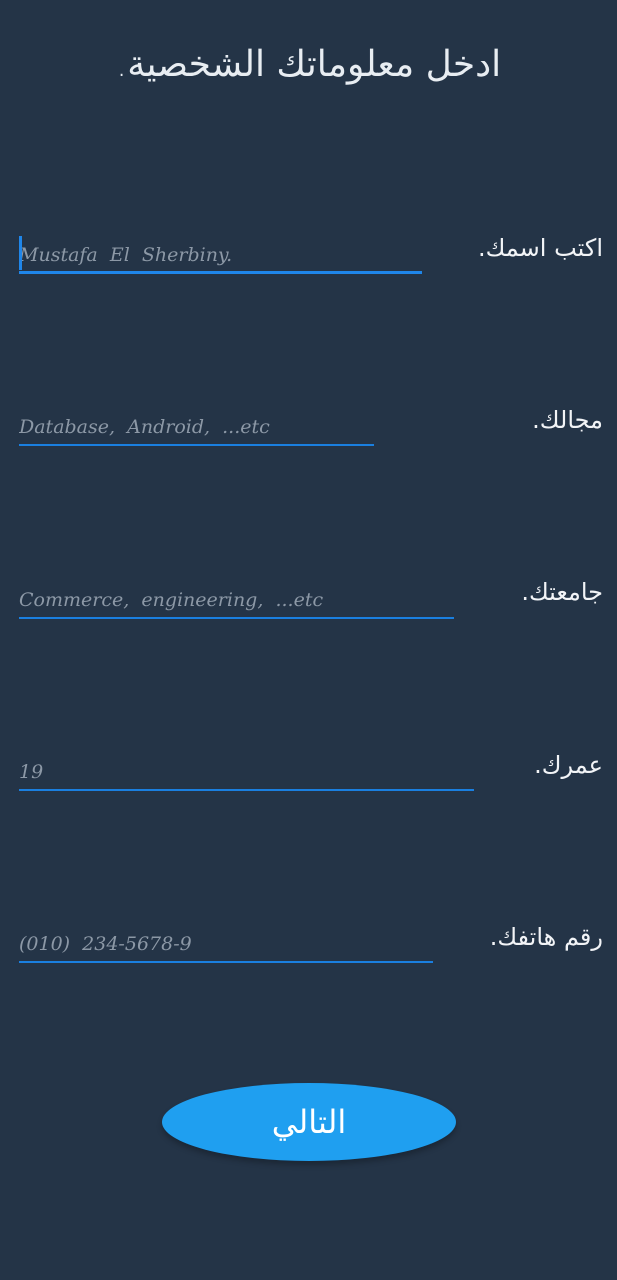 Image resolution: width=617 pixels, height=1280 pixels. What do you see at coordinates (567, 420) in the screenshot?
I see `field-label: مجالك.` at bounding box center [567, 420].